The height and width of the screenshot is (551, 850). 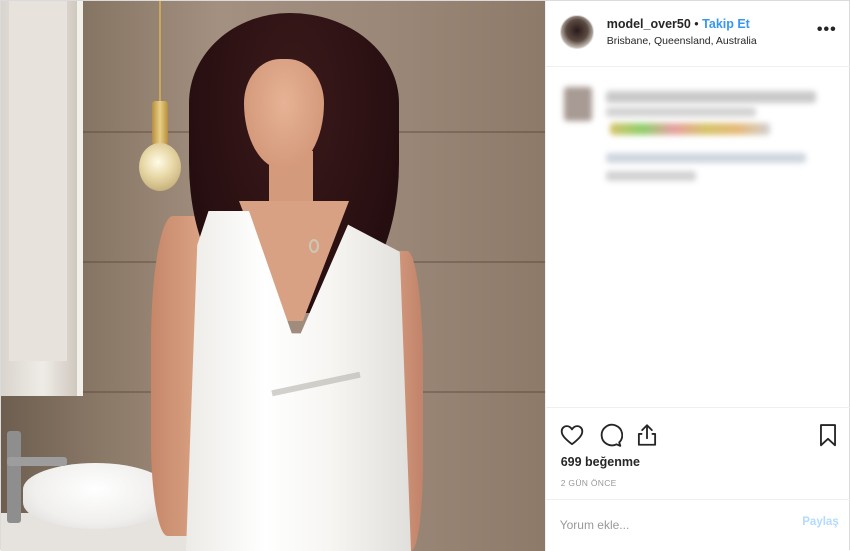 I want to click on blurred-commenter-avatar, so click(x=577, y=104).